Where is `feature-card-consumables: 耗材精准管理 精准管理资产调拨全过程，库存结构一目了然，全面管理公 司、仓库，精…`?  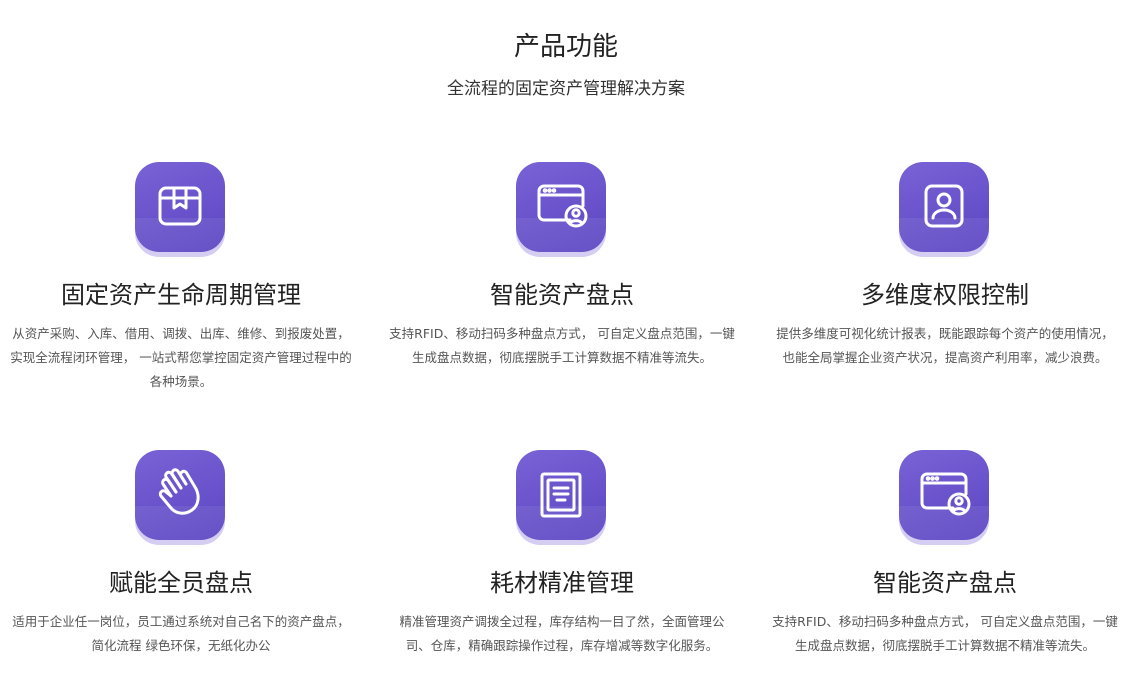
feature-card-consumables: 耗材精准管理 精准管理资产调拨全过程，库存结构一目了然，全面管理公 司、仓库，精… is located at coordinates (562, 554).